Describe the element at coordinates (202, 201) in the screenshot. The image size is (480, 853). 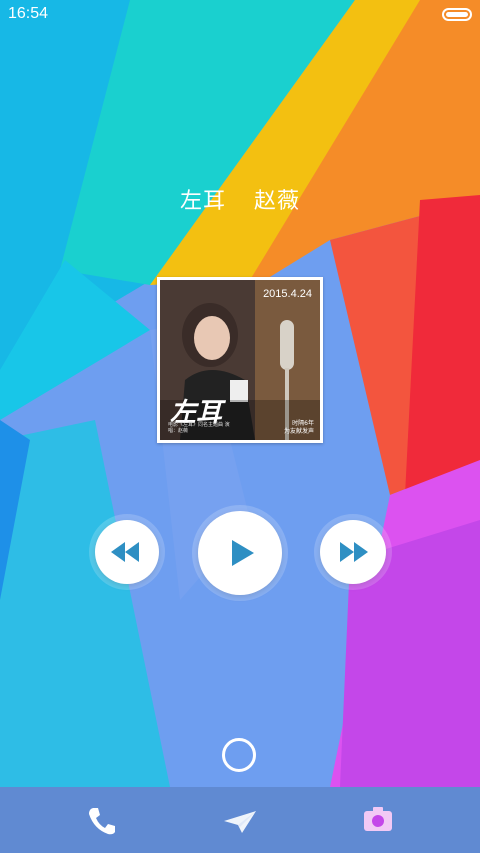
I see `song-name: 左耳` at that location.